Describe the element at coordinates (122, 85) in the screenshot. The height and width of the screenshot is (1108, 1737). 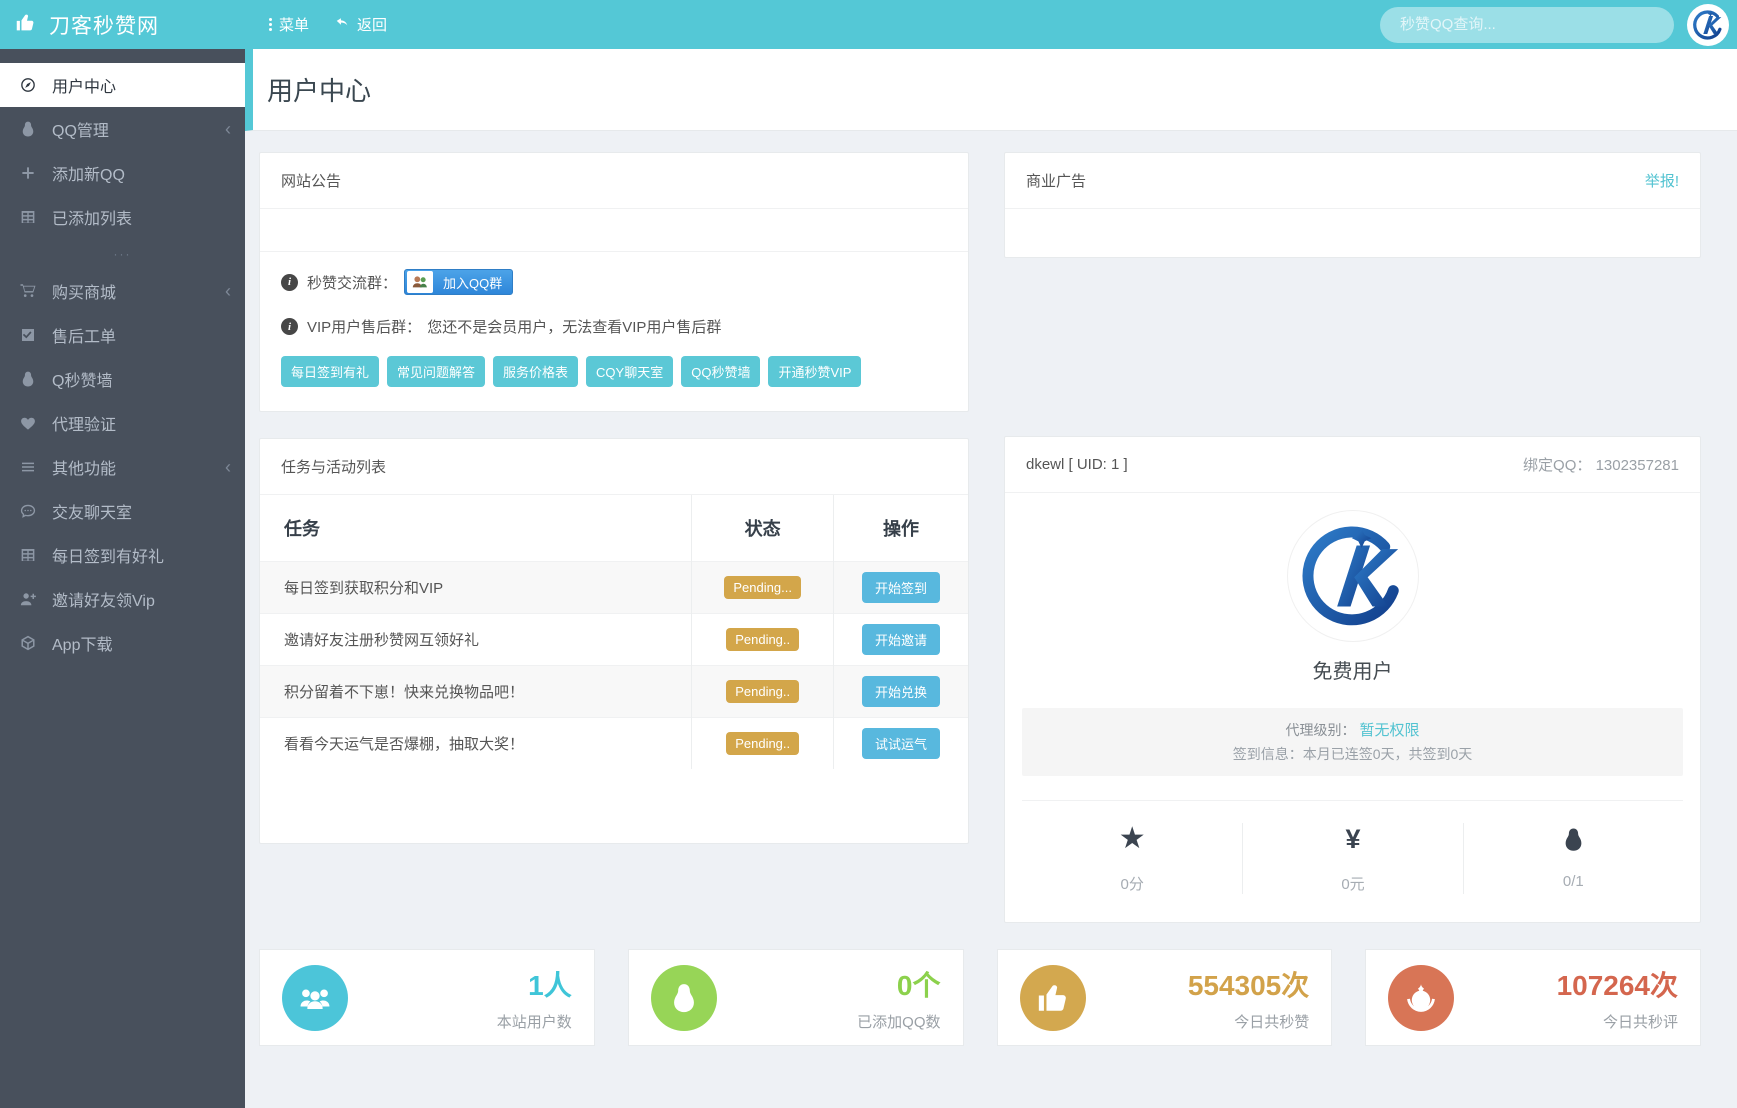
I see `sidebar-item-0: 用户中心` at that location.